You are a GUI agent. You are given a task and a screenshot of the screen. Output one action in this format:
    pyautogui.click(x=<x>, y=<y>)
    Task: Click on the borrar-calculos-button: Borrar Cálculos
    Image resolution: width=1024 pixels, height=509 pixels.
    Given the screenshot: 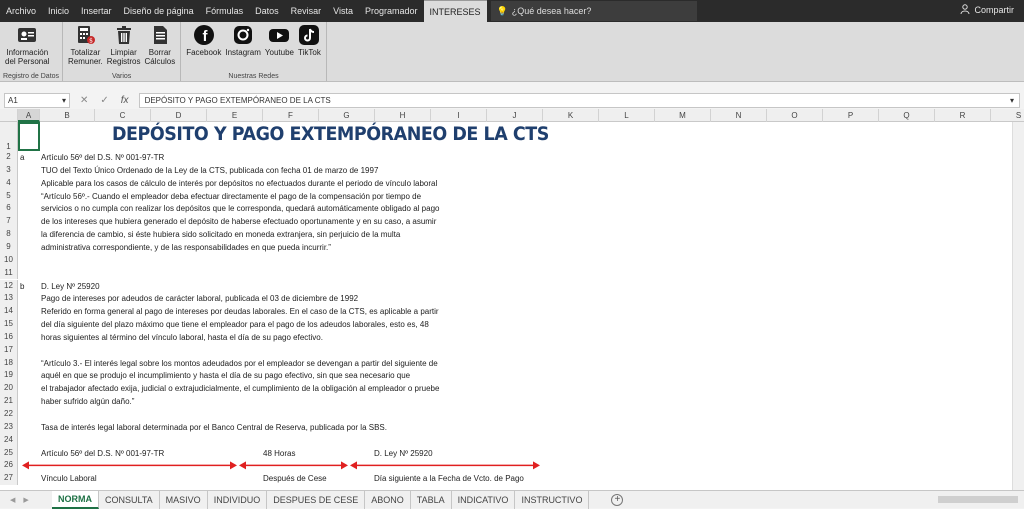 What is the action you would take?
    pyautogui.click(x=160, y=45)
    